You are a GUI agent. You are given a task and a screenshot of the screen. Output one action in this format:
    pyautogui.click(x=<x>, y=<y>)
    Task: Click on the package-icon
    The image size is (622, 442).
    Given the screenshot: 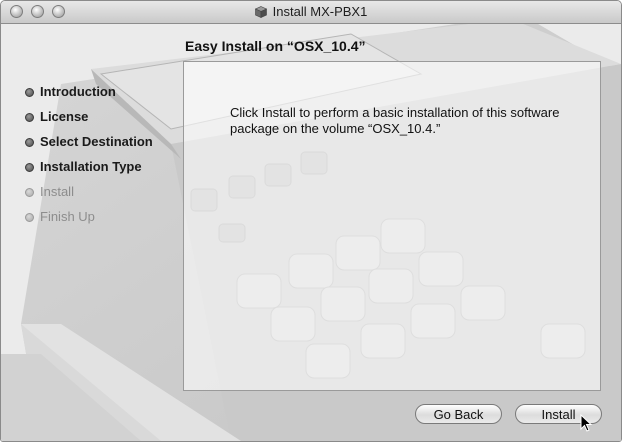 What is the action you would take?
    pyautogui.click(x=260, y=12)
    